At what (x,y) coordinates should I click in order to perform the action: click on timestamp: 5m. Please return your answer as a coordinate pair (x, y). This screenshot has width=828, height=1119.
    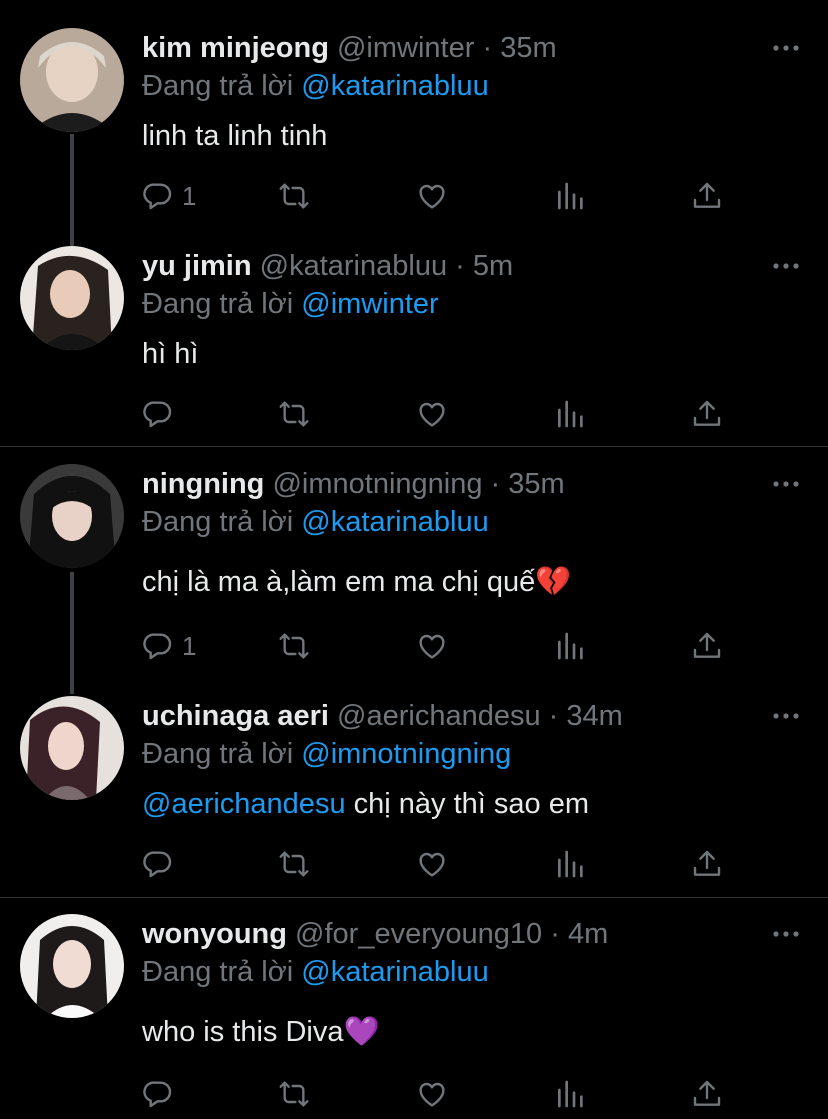
    Looking at the image, I should click on (493, 266).